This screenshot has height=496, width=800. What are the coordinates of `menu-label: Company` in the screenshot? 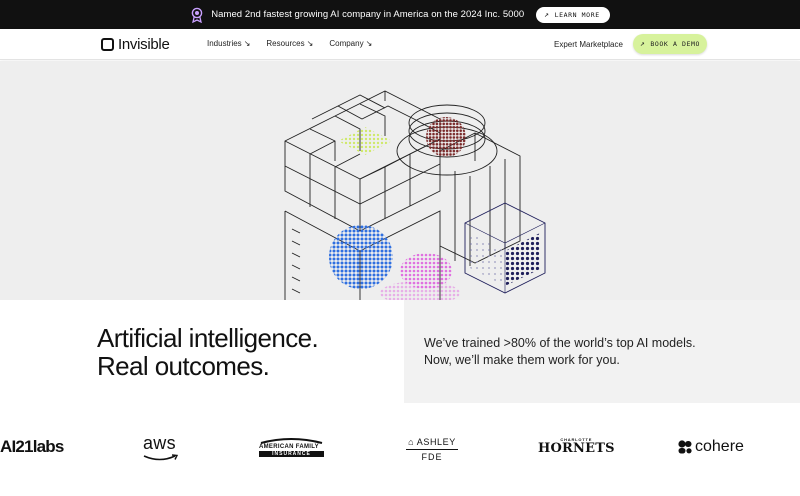 It's located at (346, 43).